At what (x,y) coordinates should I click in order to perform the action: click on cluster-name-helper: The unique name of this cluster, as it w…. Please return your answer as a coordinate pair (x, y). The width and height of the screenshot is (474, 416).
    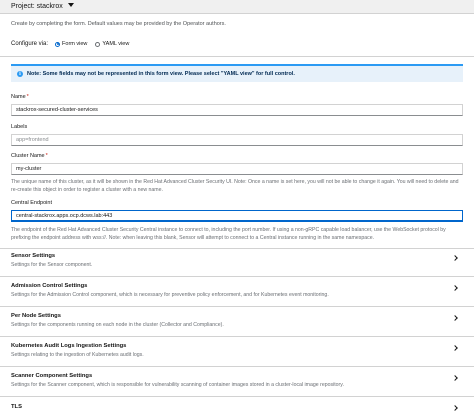
    Looking at the image, I should click on (235, 186).